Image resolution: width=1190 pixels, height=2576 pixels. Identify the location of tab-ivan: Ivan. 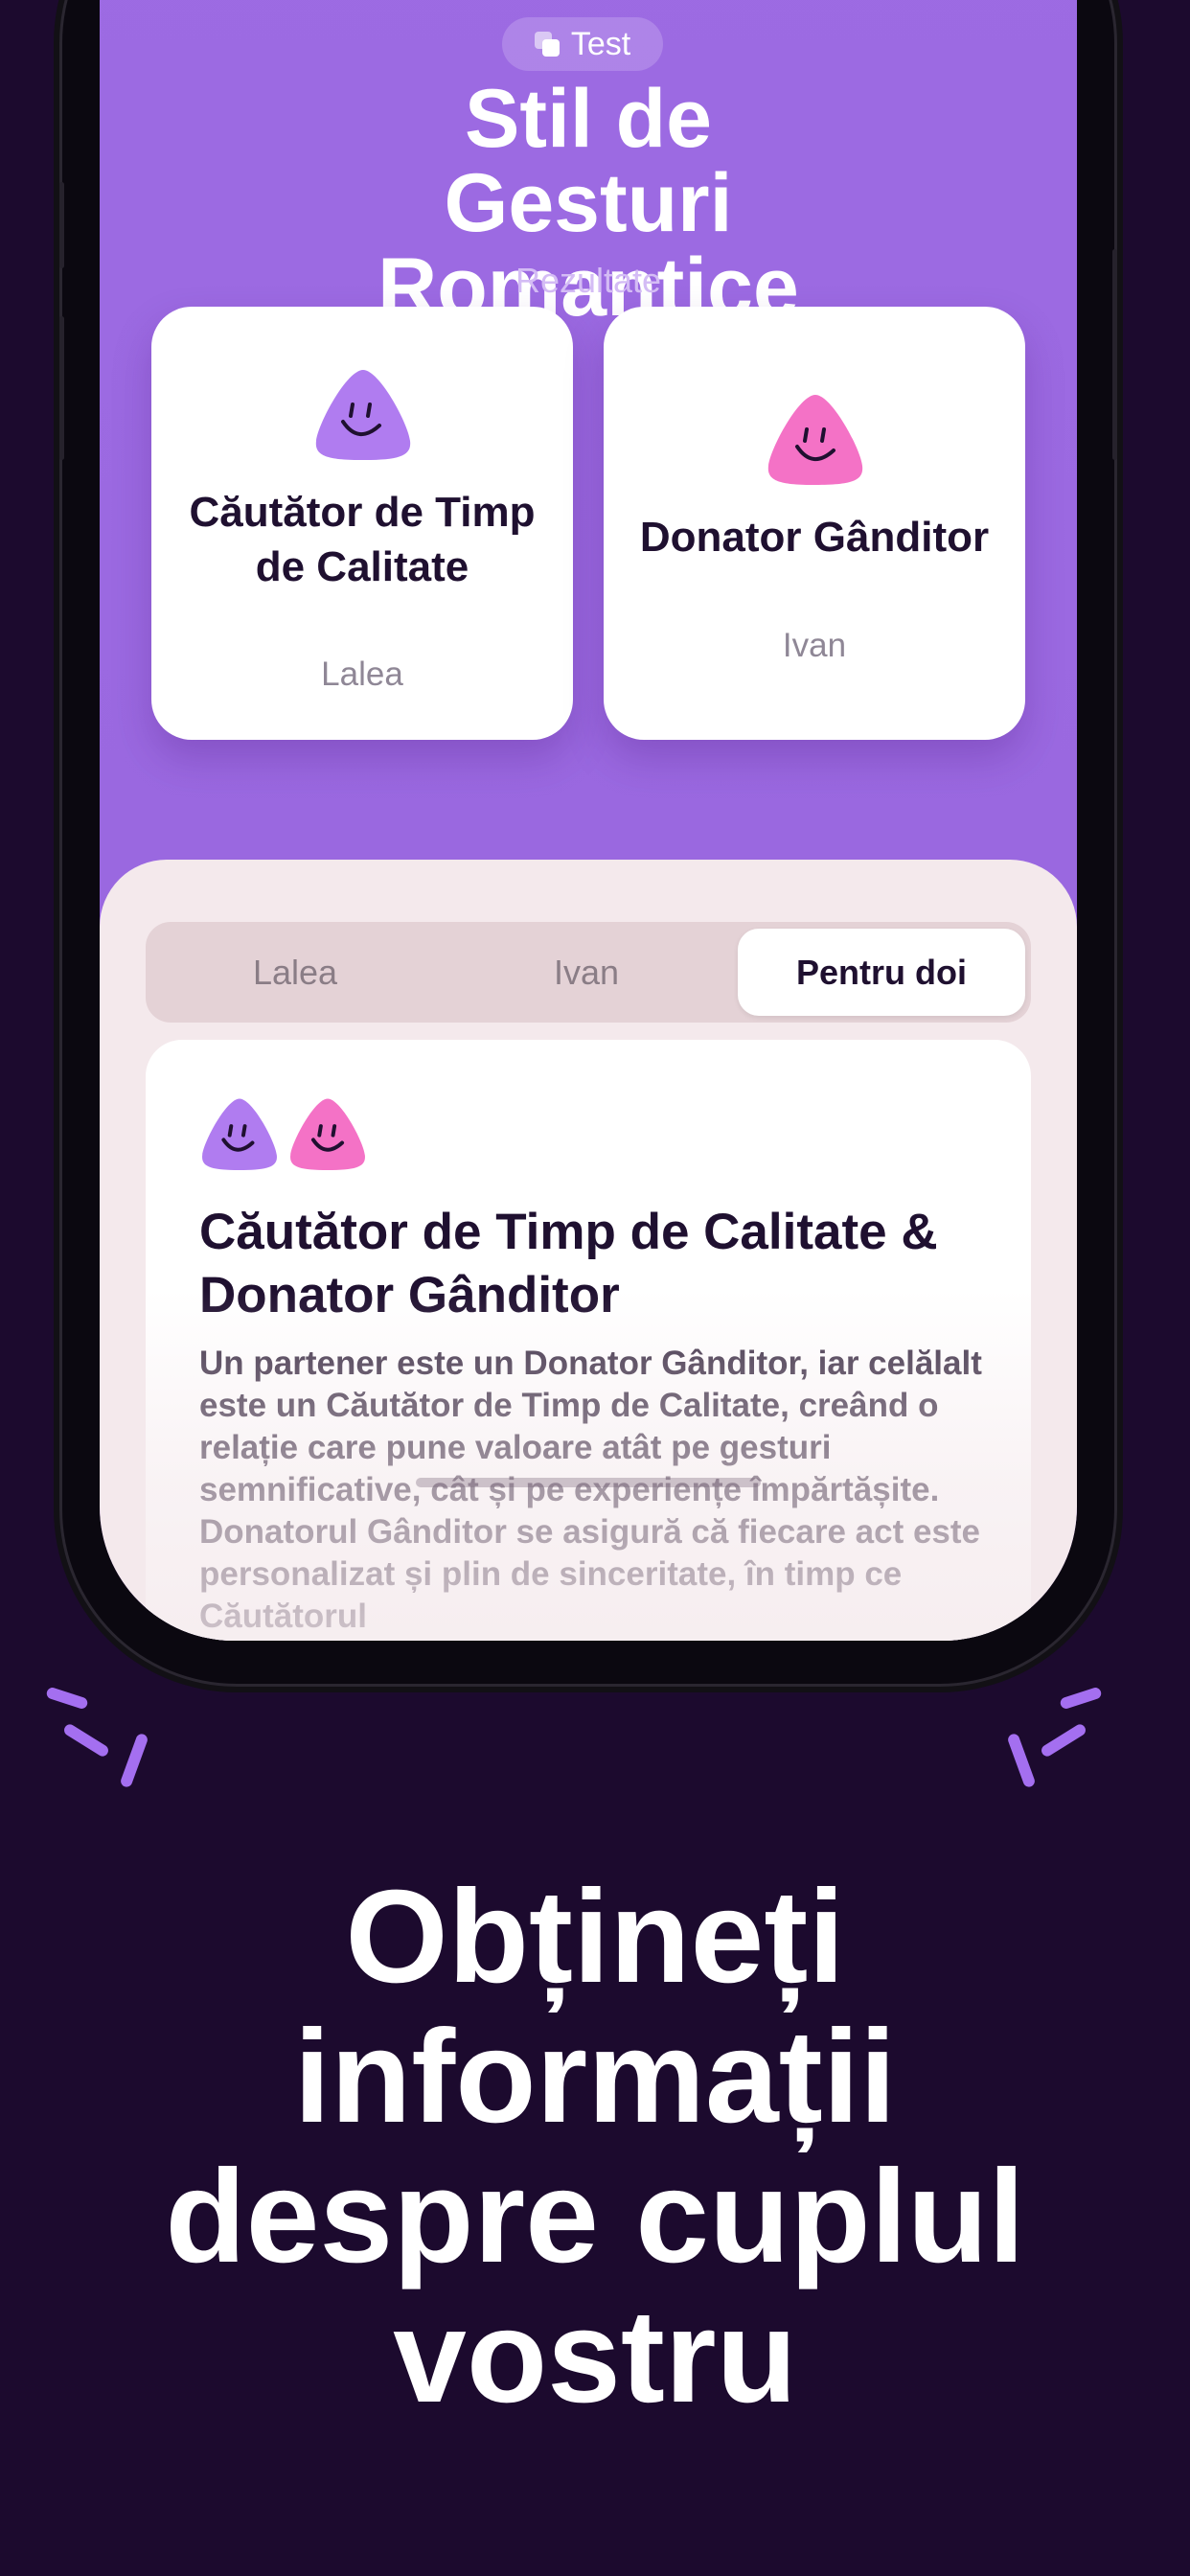
(587, 972).